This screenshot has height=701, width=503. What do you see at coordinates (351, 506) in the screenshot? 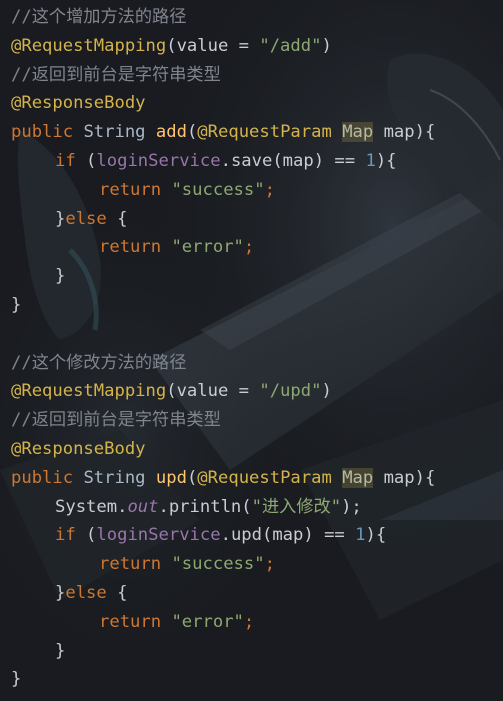
I see `code-token: );` at bounding box center [351, 506].